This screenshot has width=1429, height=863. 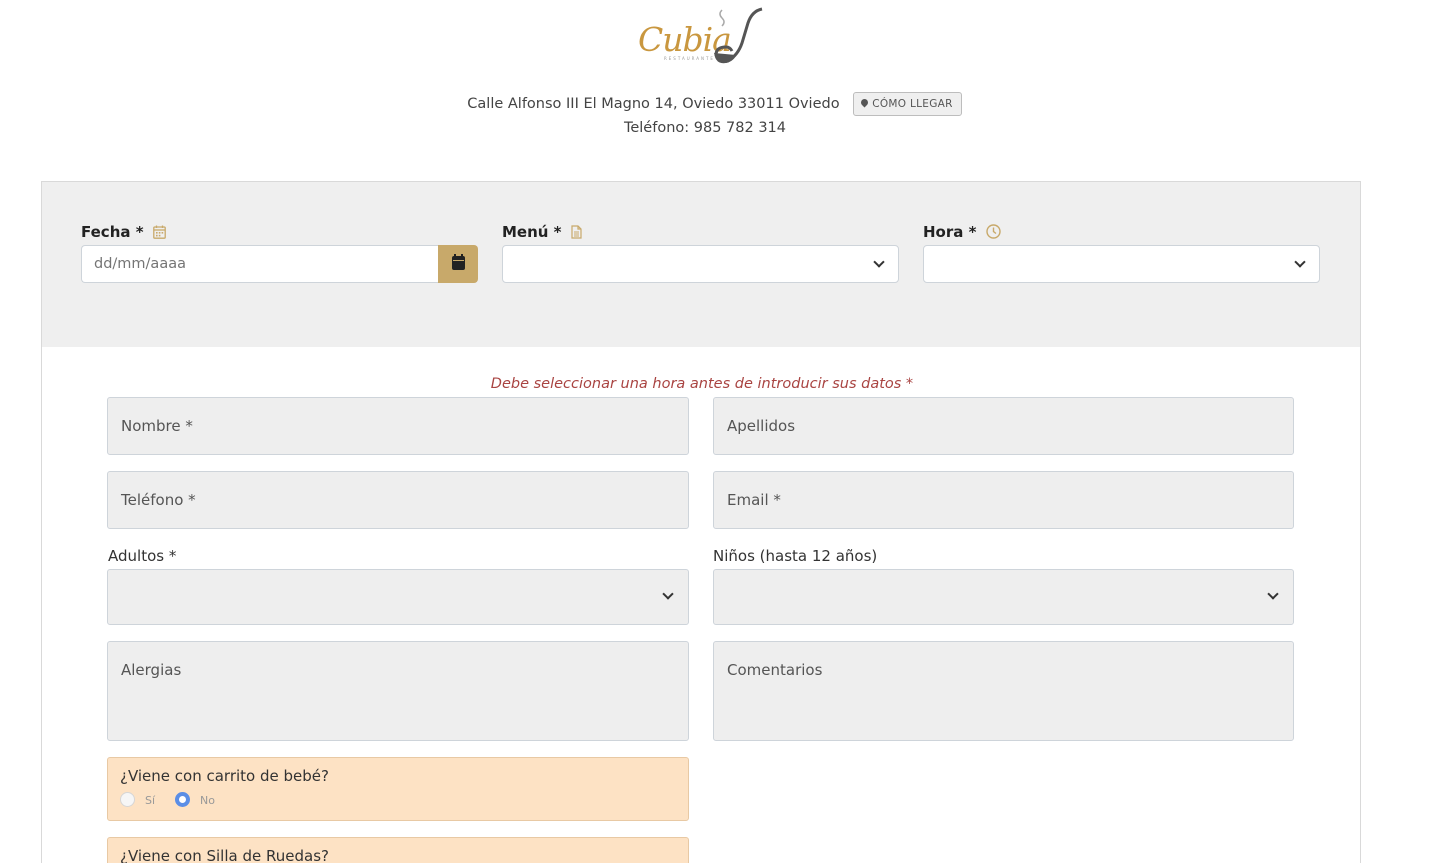 I want to click on hora-label: Hora *, so click(x=962, y=233).